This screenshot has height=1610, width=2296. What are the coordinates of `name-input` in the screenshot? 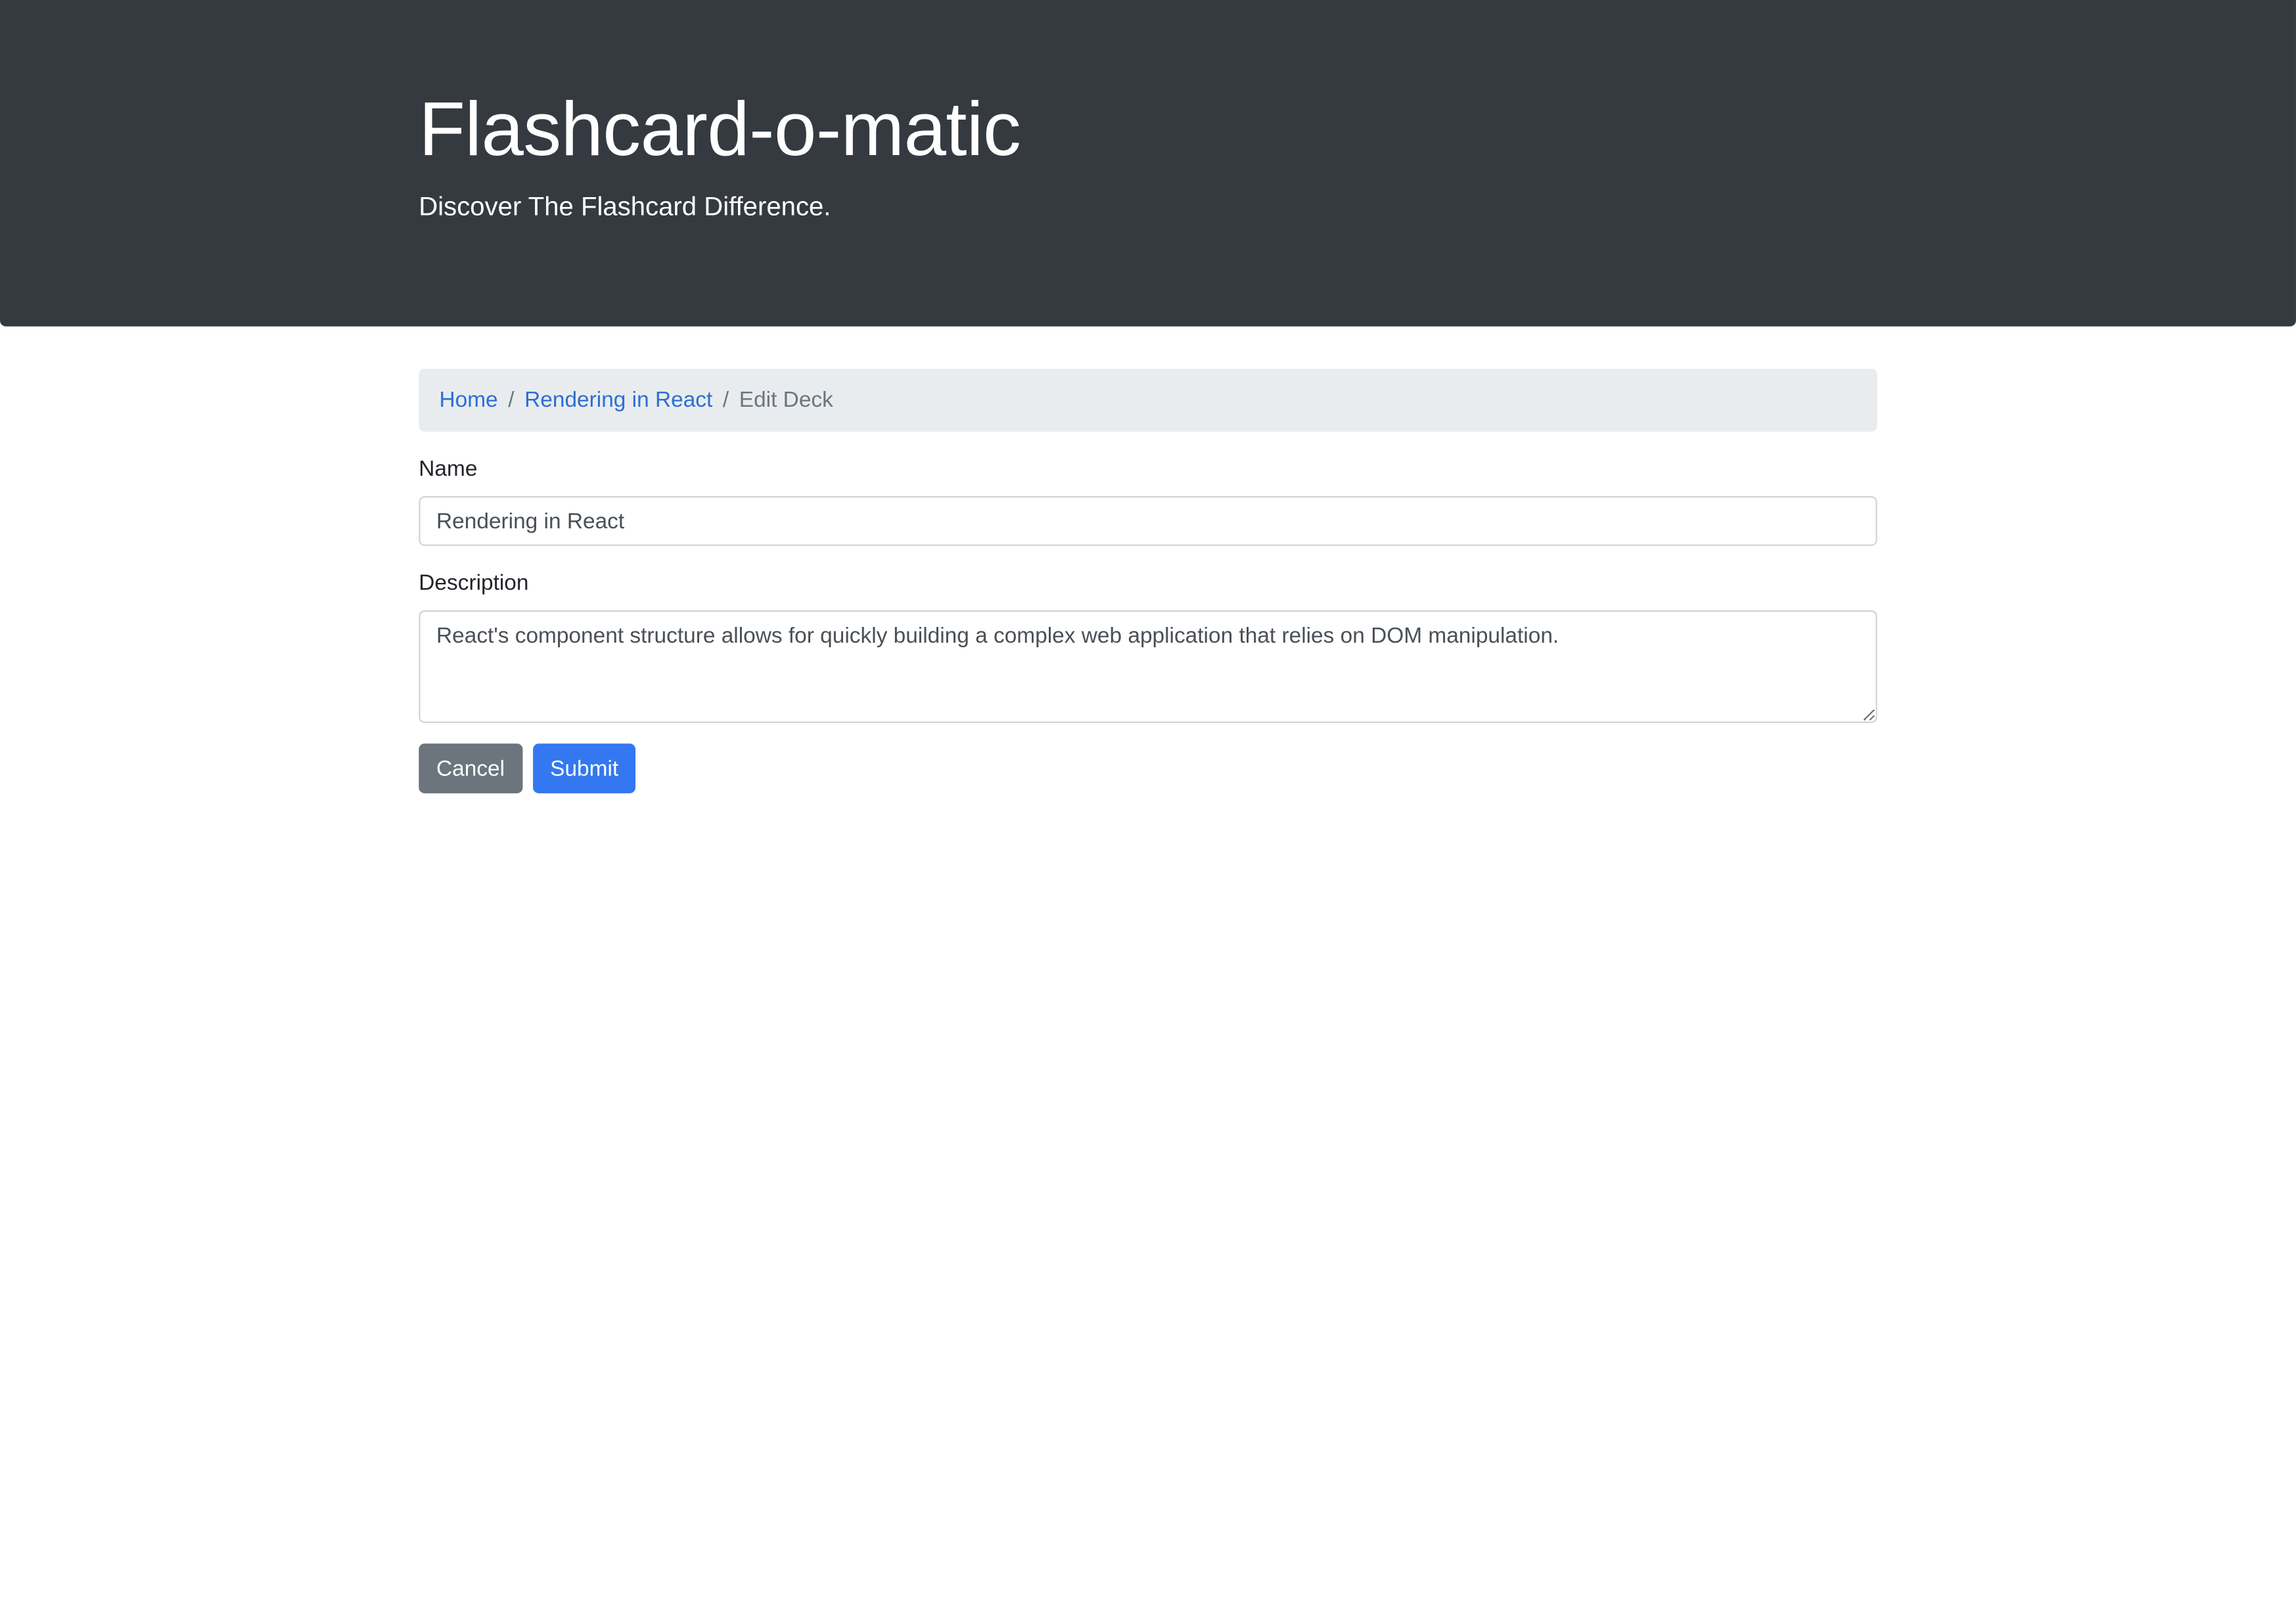 It's located at (1148, 521).